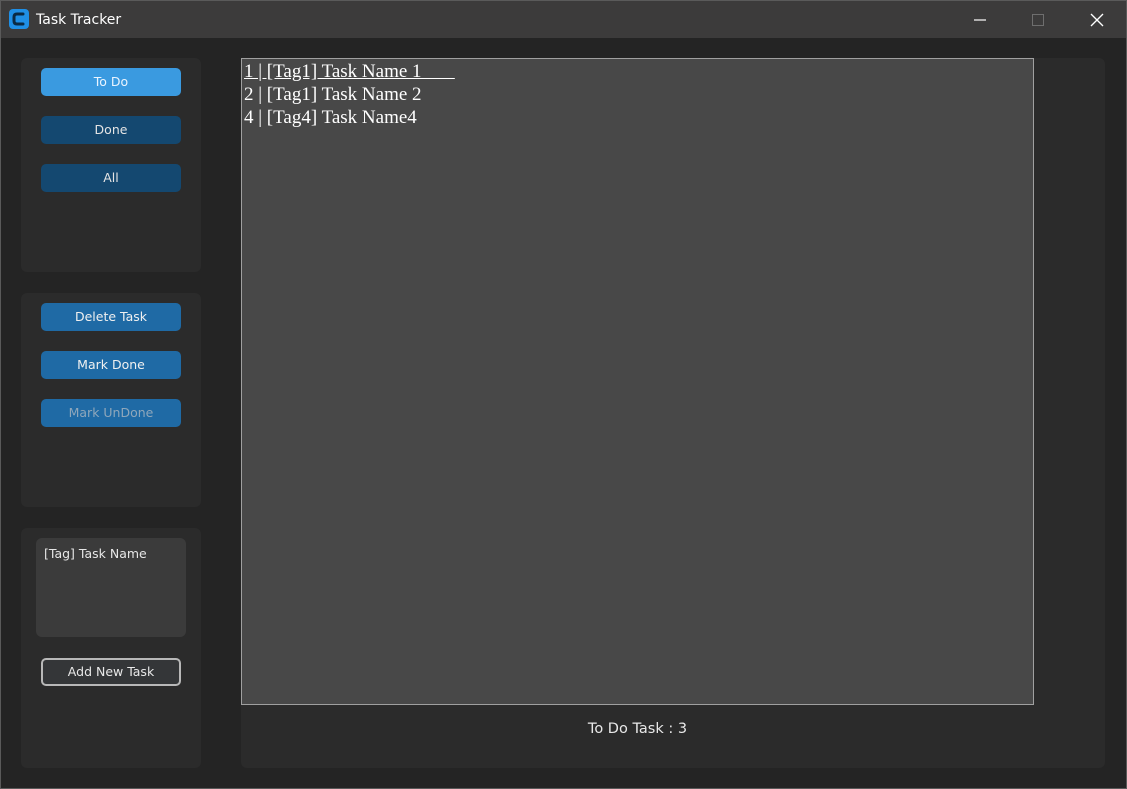 This screenshot has height=789, width=1127. What do you see at coordinates (111, 317) in the screenshot?
I see `delete-task-button: Delete Task` at bounding box center [111, 317].